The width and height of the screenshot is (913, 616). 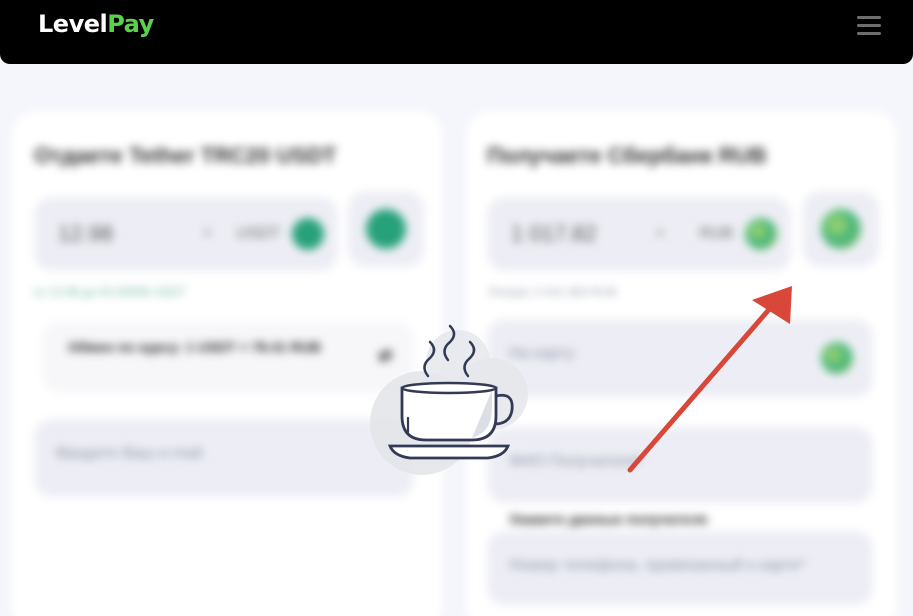 I want to click on recipient-name-input: ФИО Получателя*, so click(x=680, y=465).